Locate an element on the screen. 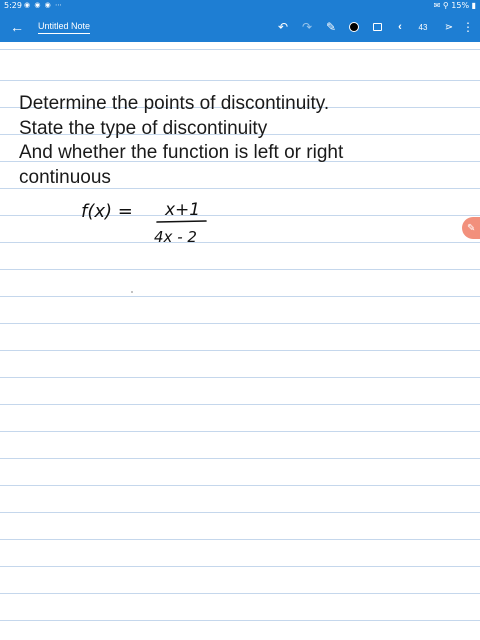  more-vertical-icon: ⋮ is located at coordinates (468, 27).